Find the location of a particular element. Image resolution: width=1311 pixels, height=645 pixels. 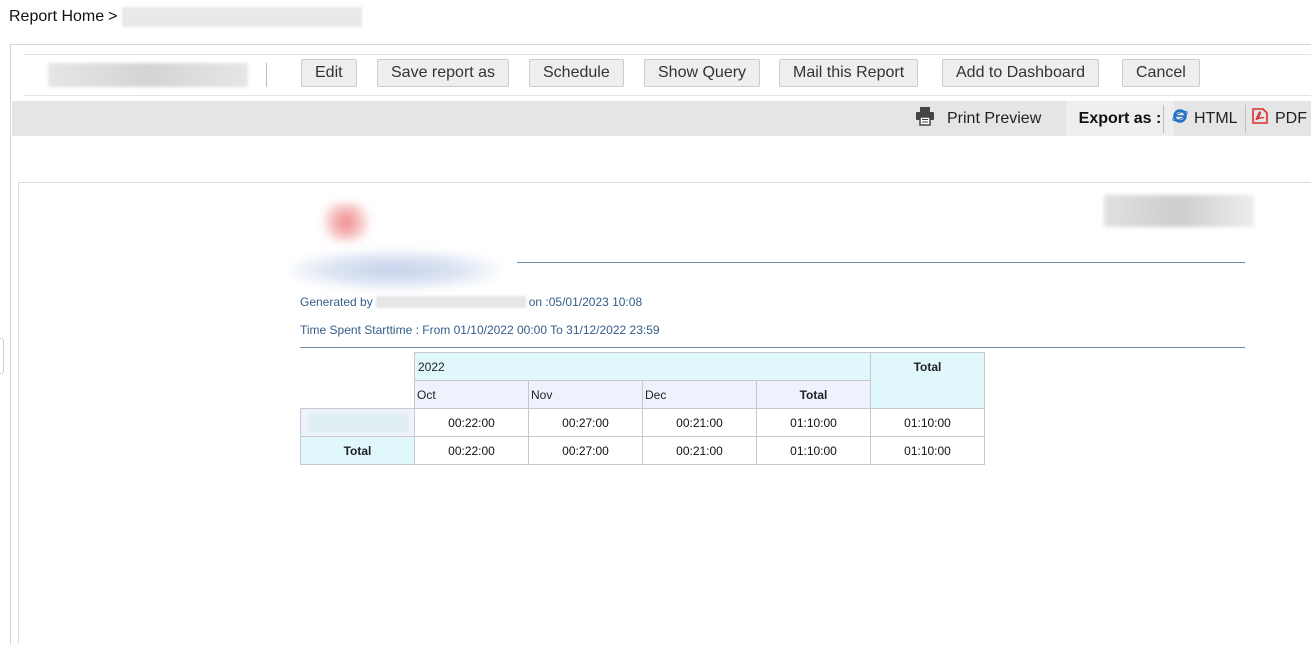

total-row-header: Total is located at coordinates (357, 450).